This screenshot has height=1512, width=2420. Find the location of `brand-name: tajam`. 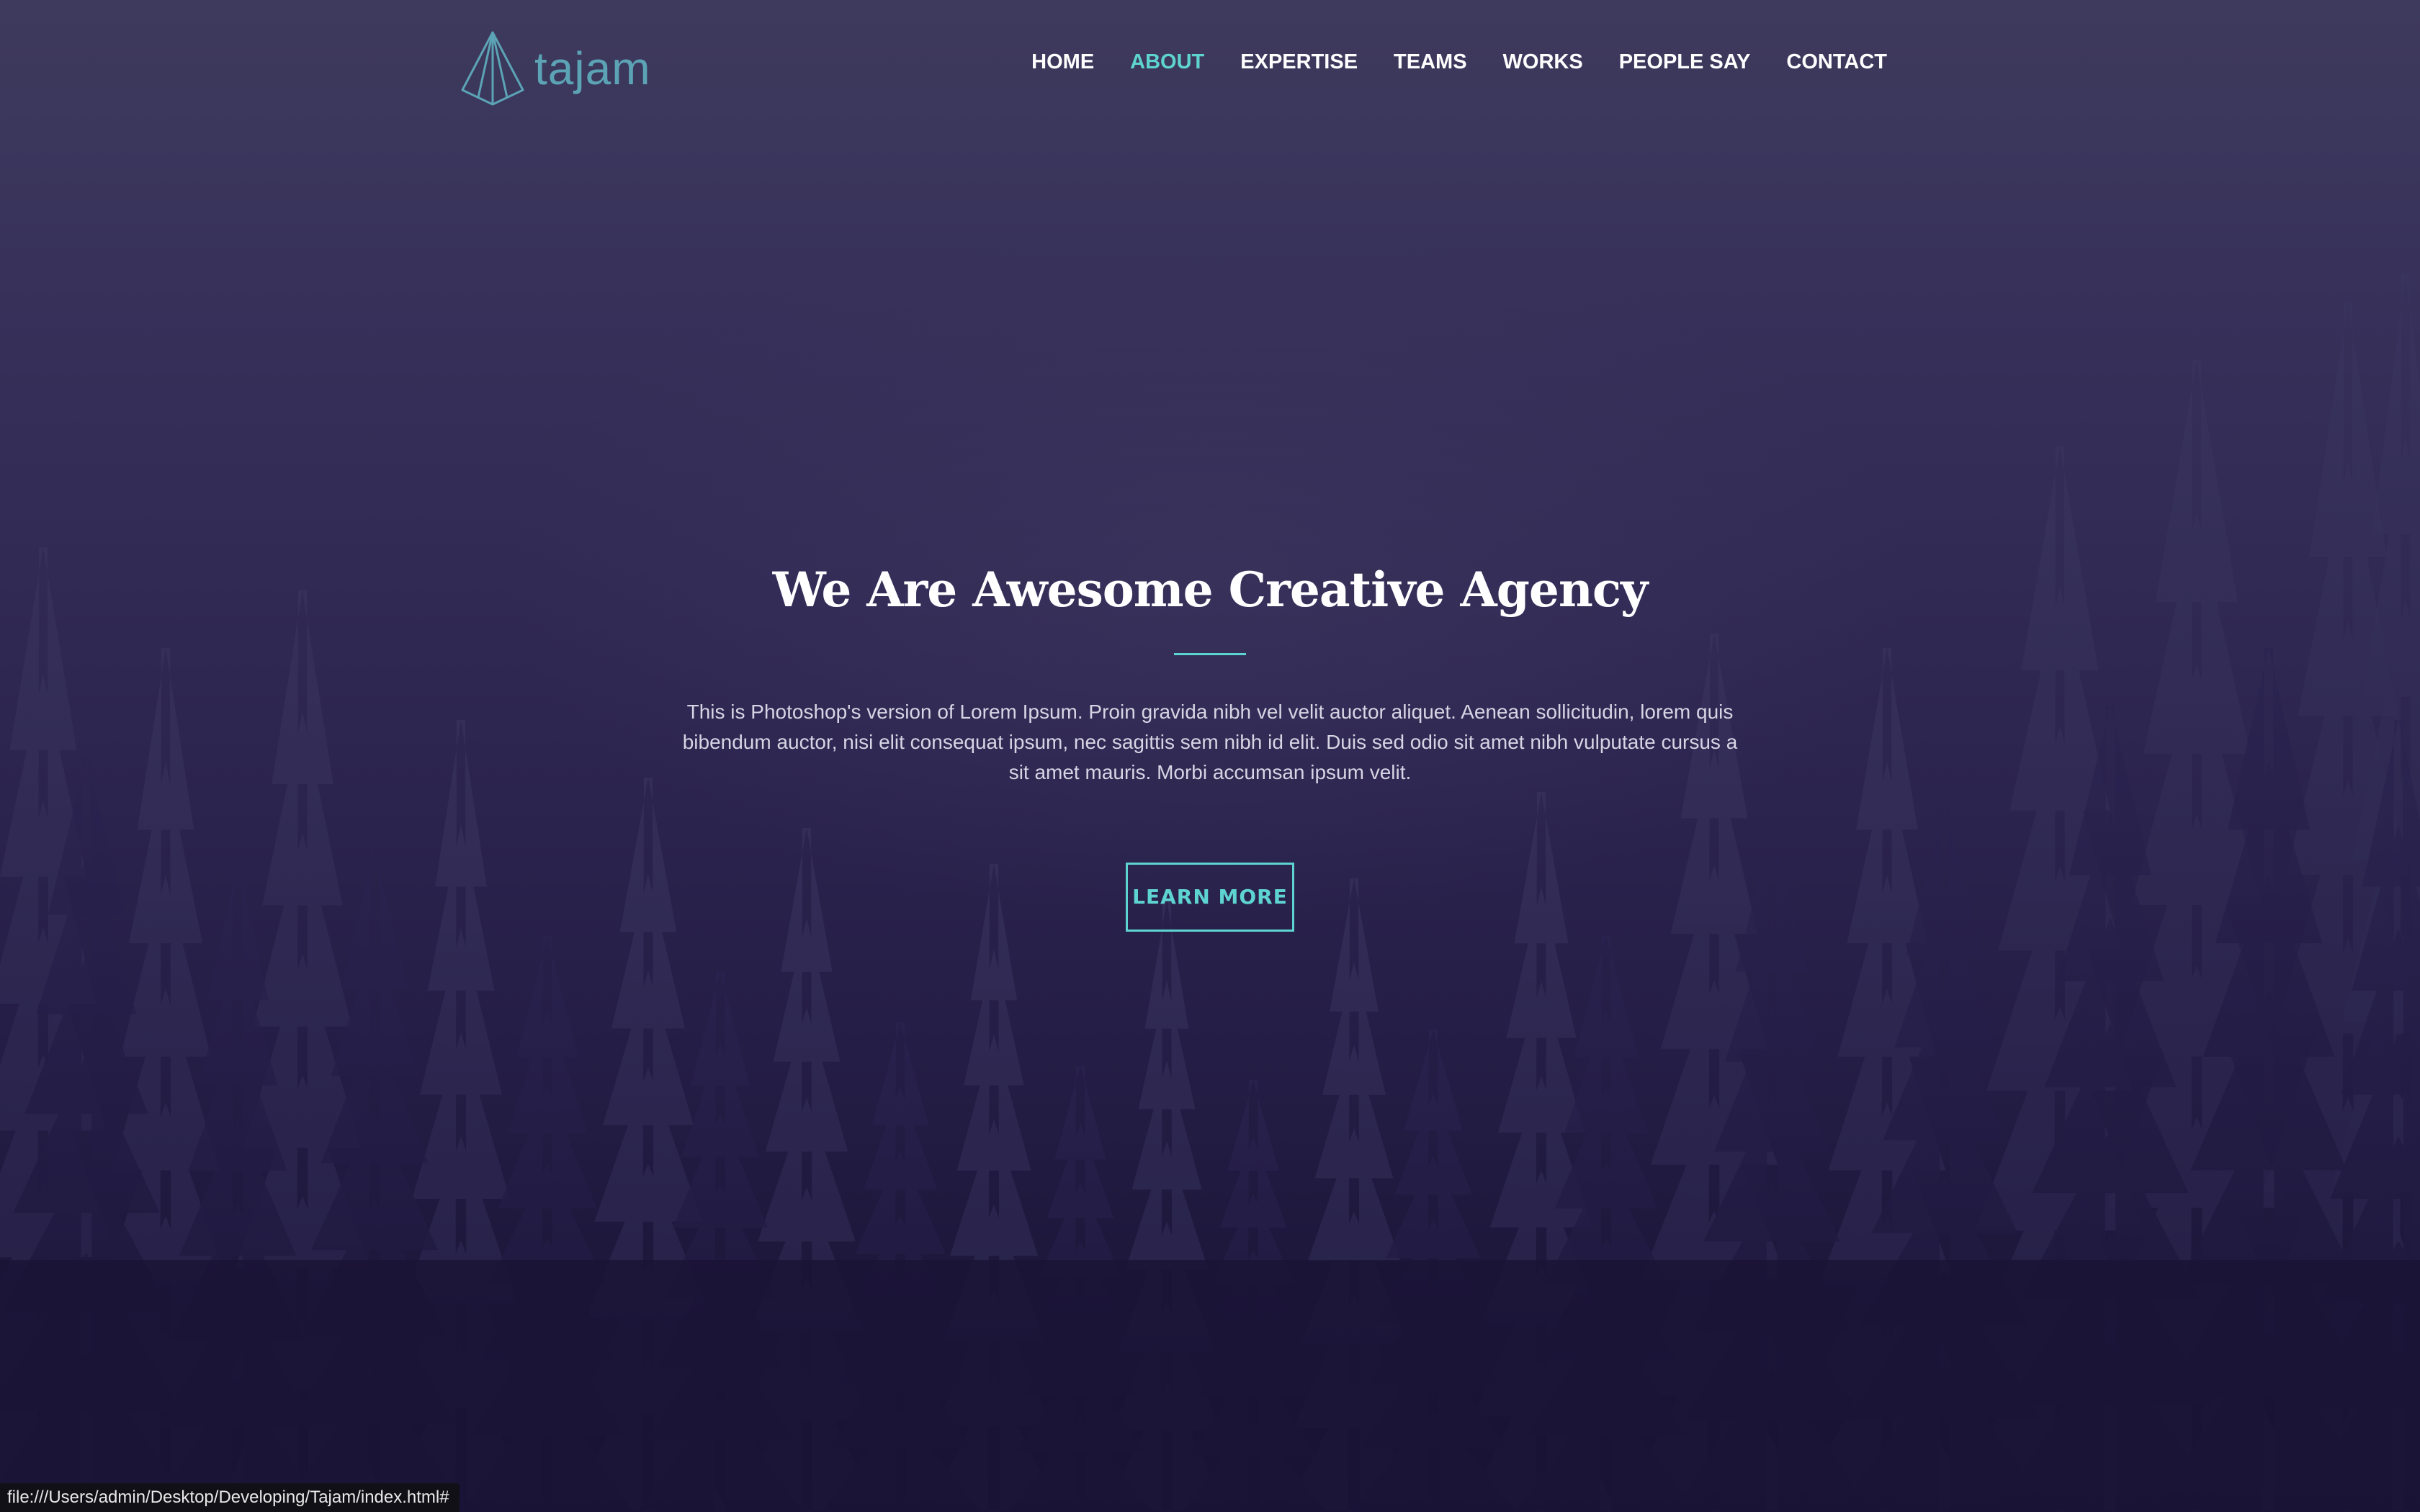

brand-name: tajam is located at coordinates (592, 68).